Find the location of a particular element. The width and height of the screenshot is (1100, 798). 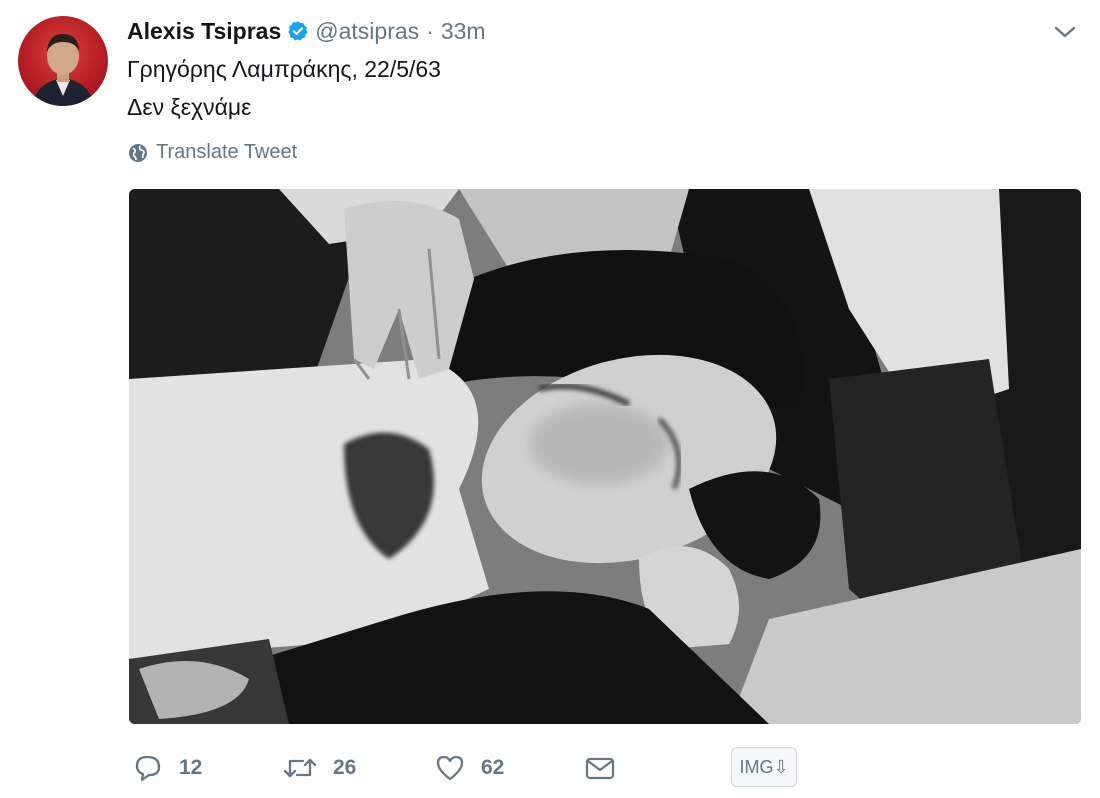

tweet-text-line-1: Γρηγόρης Λαμπράκης, 22/5/63 is located at coordinates (284, 69).